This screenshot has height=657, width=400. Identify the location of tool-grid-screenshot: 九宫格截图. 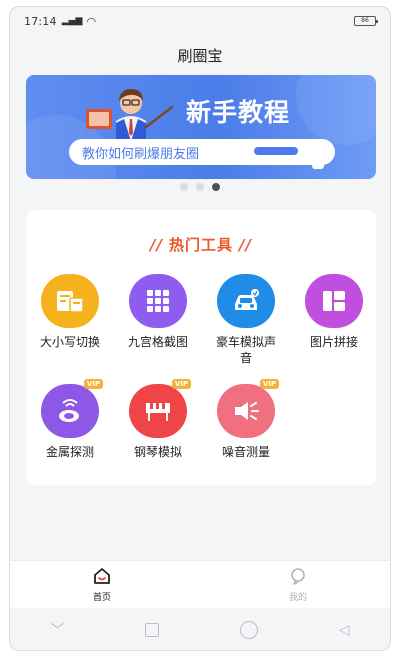
(158, 312).